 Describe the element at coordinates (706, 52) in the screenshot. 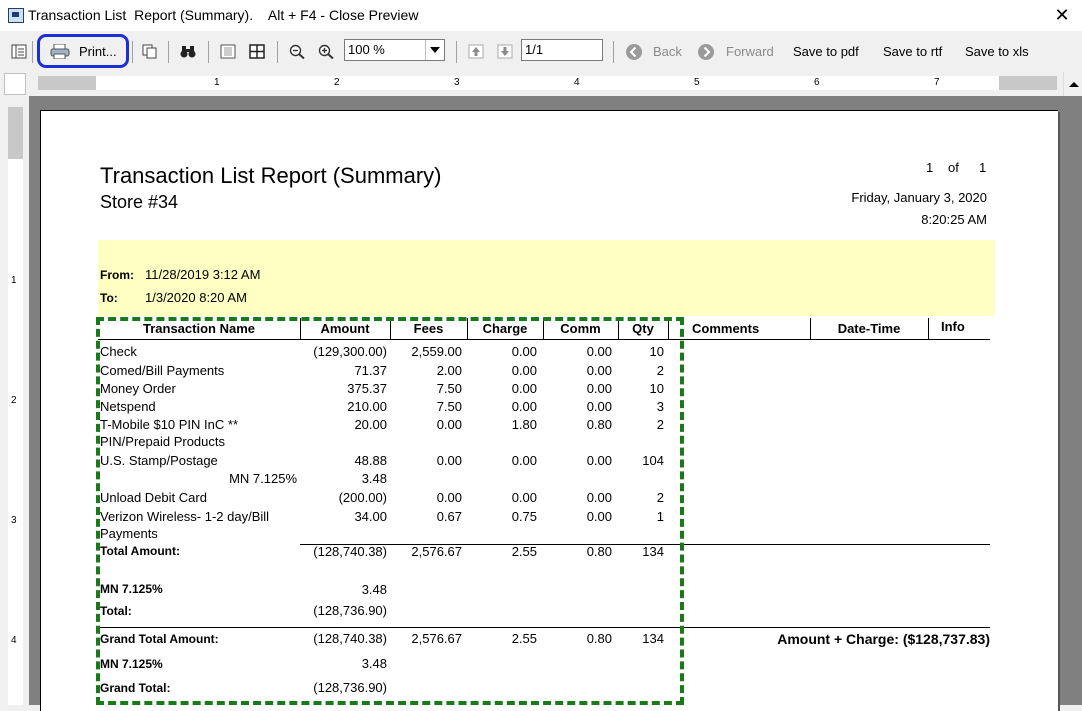

I see `forward-arrow-icon` at that location.